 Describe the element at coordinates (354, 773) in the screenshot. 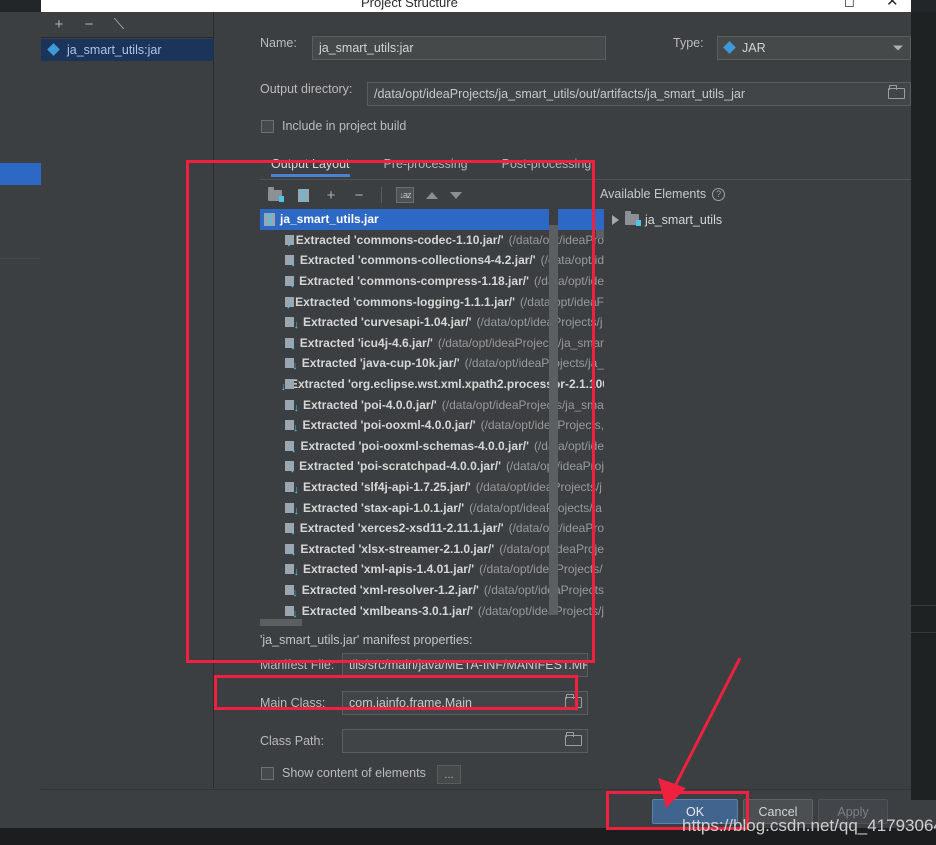

I see `show-content-of-elements-label: Show content of elements` at that location.